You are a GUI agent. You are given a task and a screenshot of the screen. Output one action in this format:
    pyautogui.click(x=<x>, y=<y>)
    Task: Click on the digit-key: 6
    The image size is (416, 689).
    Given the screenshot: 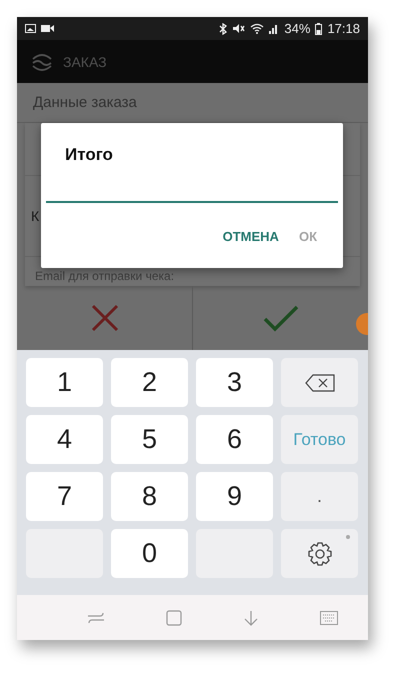 What is the action you would take?
    pyautogui.click(x=234, y=439)
    